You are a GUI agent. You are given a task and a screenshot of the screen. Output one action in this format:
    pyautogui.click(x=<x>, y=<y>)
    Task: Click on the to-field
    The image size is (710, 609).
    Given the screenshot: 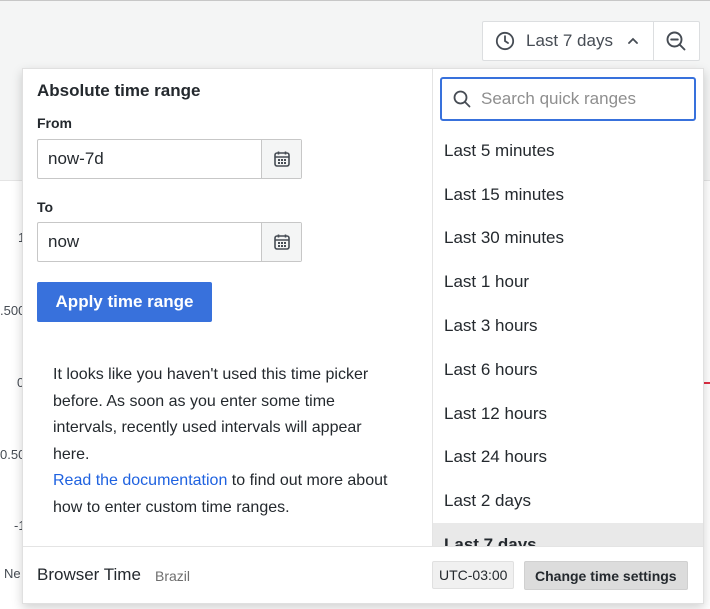 What is the action you would take?
    pyautogui.click(x=169, y=242)
    